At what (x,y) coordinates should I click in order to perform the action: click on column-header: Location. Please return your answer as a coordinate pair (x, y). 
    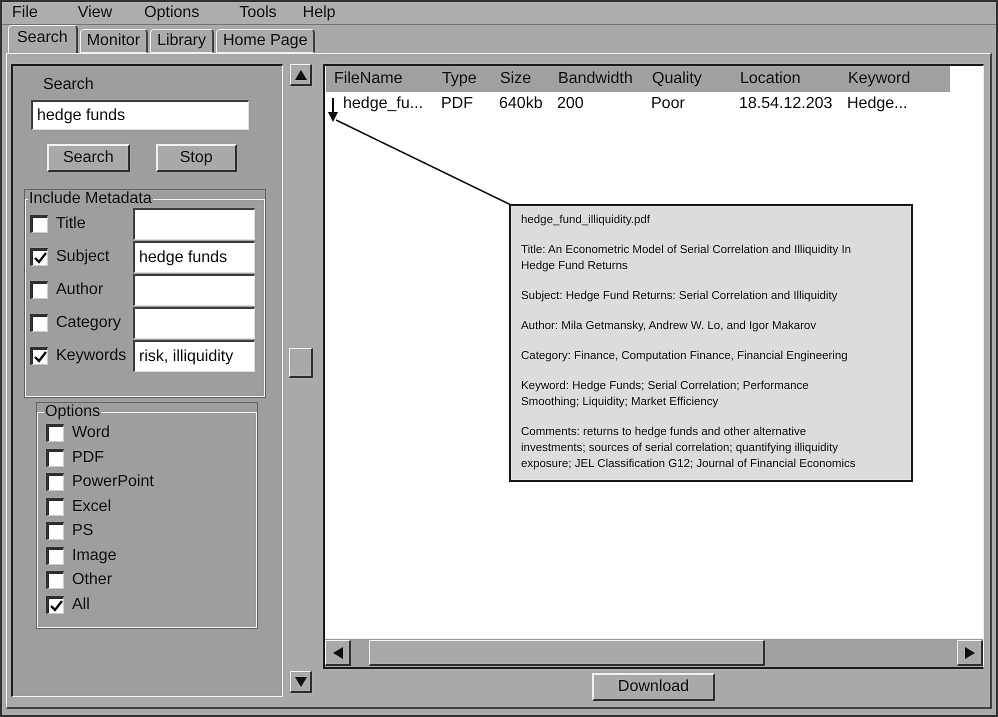
    Looking at the image, I should click on (786, 79).